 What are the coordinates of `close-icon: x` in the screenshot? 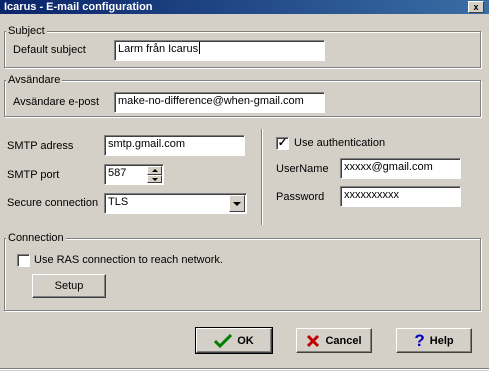 It's located at (476, 7).